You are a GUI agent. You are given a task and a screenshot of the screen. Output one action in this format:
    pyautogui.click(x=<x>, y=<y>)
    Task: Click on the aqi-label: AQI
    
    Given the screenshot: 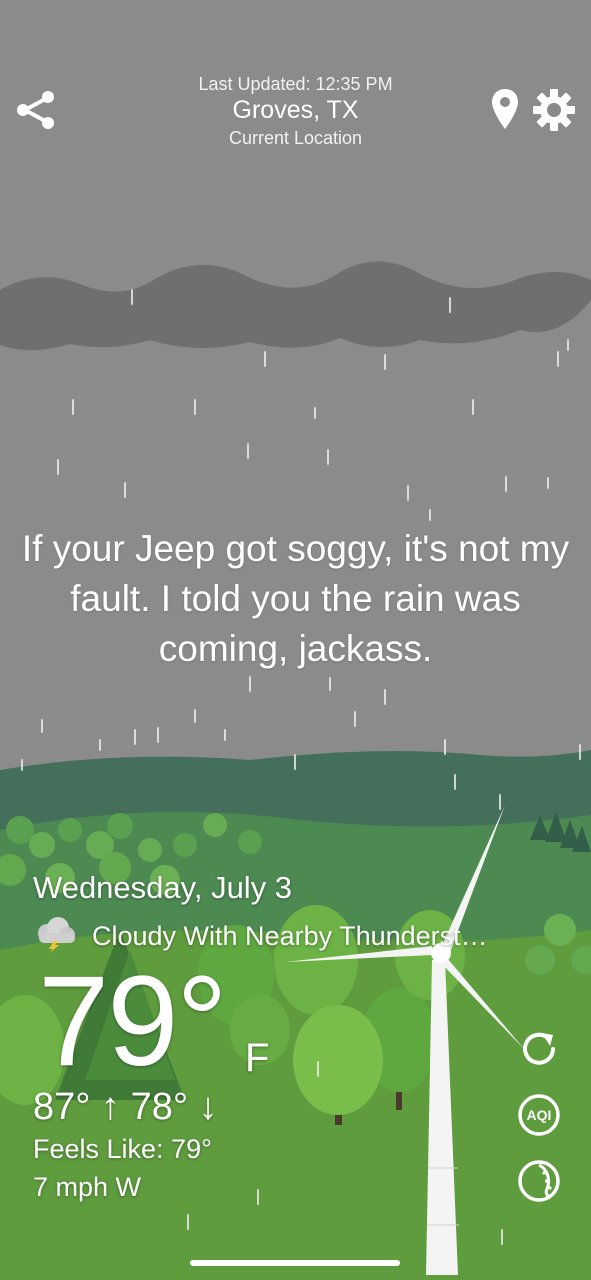 What is the action you would take?
    pyautogui.click(x=539, y=1115)
    